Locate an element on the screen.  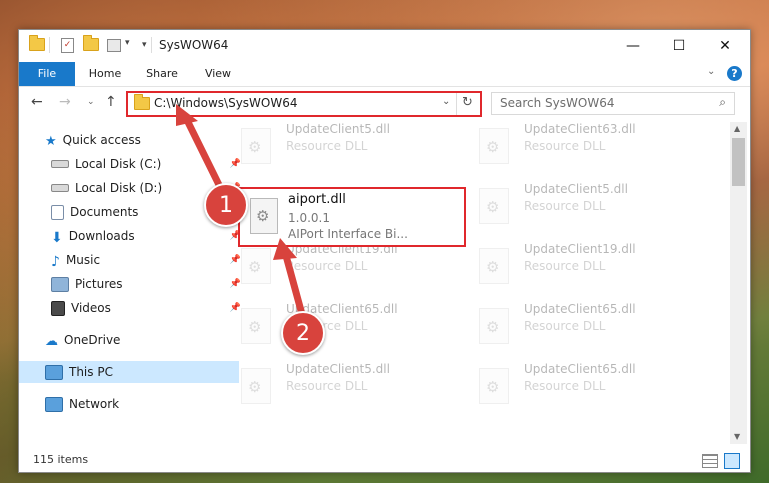
annotation-arrows is located at coordinates (241, 213).